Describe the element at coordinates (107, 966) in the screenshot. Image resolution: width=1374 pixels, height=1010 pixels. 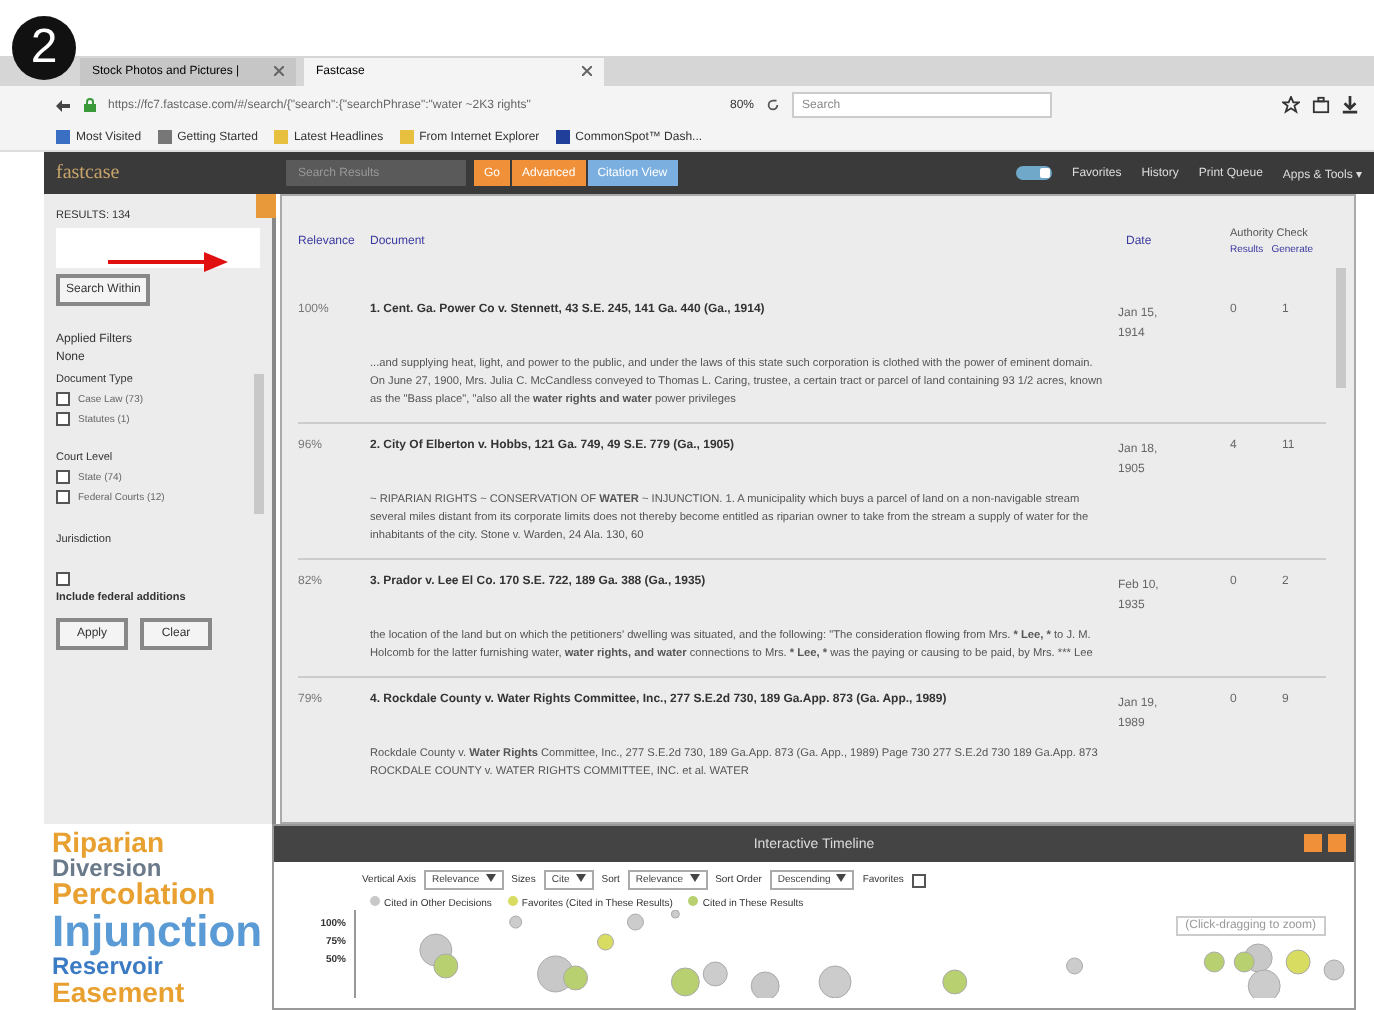
I see `word-cloud-term: Reservoir` at that location.